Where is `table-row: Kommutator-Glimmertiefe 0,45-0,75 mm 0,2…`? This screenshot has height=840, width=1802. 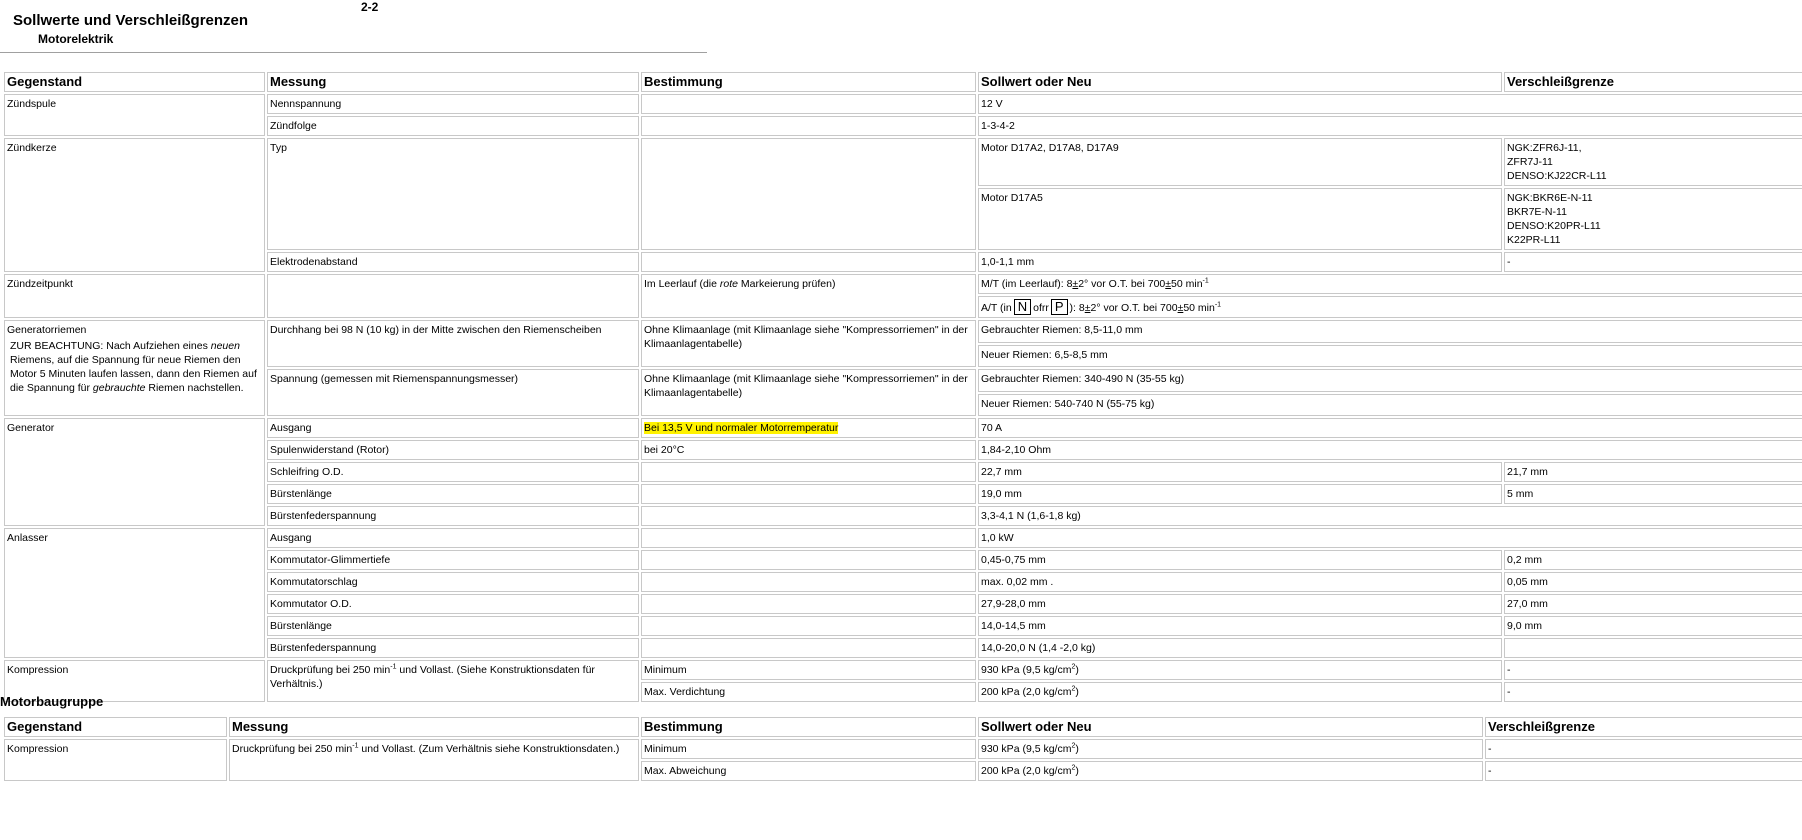
table-row: Kommutator-Glimmertiefe 0,45-0,75 mm 0,2… is located at coordinates (903, 560).